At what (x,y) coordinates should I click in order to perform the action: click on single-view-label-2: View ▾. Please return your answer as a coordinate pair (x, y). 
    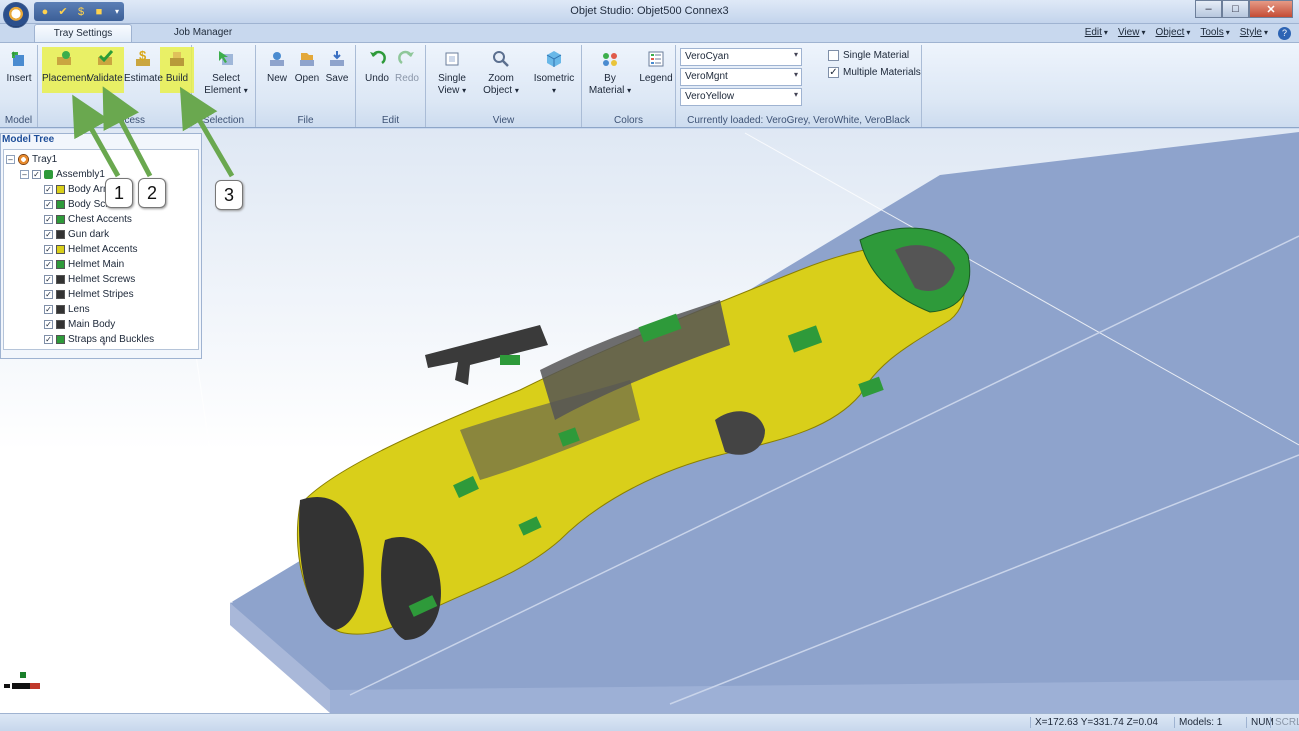
    Looking at the image, I should click on (452, 90).